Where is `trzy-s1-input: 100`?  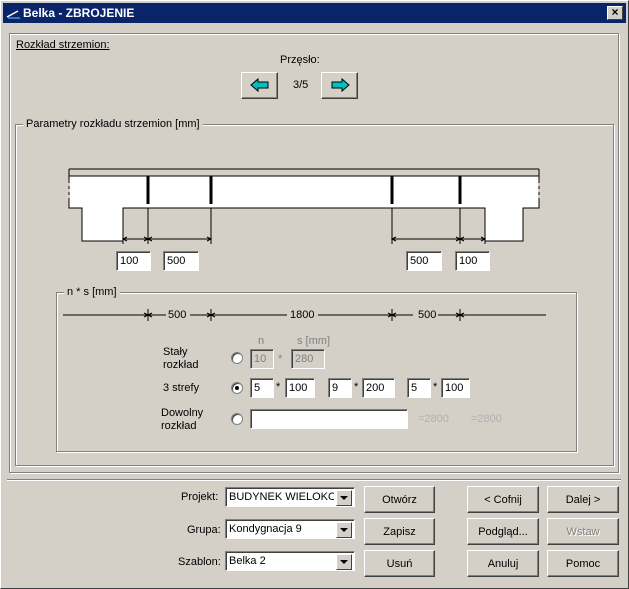
trzy-s1-input: 100 is located at coordinates (300, 388).